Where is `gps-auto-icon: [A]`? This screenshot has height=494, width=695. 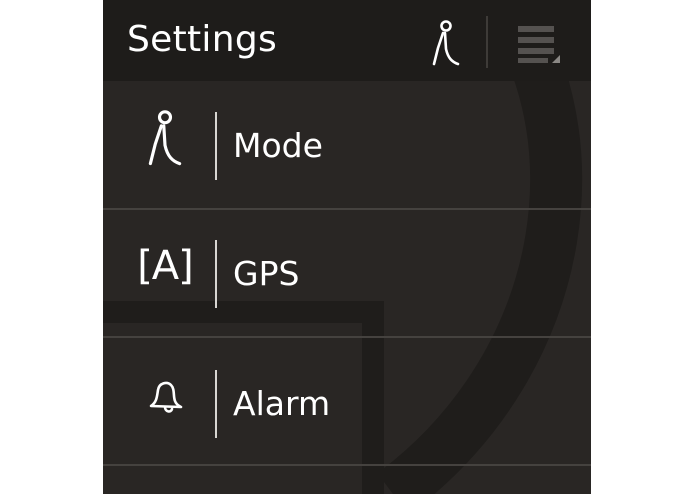 gps-auto-icon: [A] is located at coordinates (165, 266).